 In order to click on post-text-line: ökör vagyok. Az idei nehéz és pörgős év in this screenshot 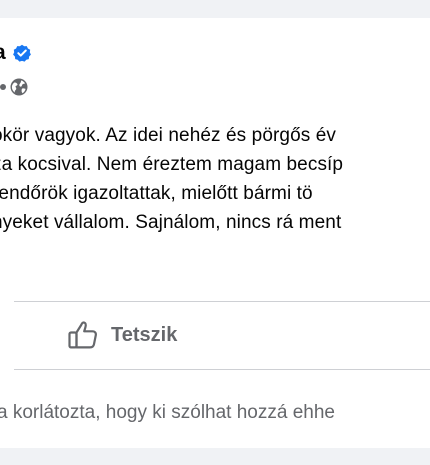, I will do `click(168, 135)`.